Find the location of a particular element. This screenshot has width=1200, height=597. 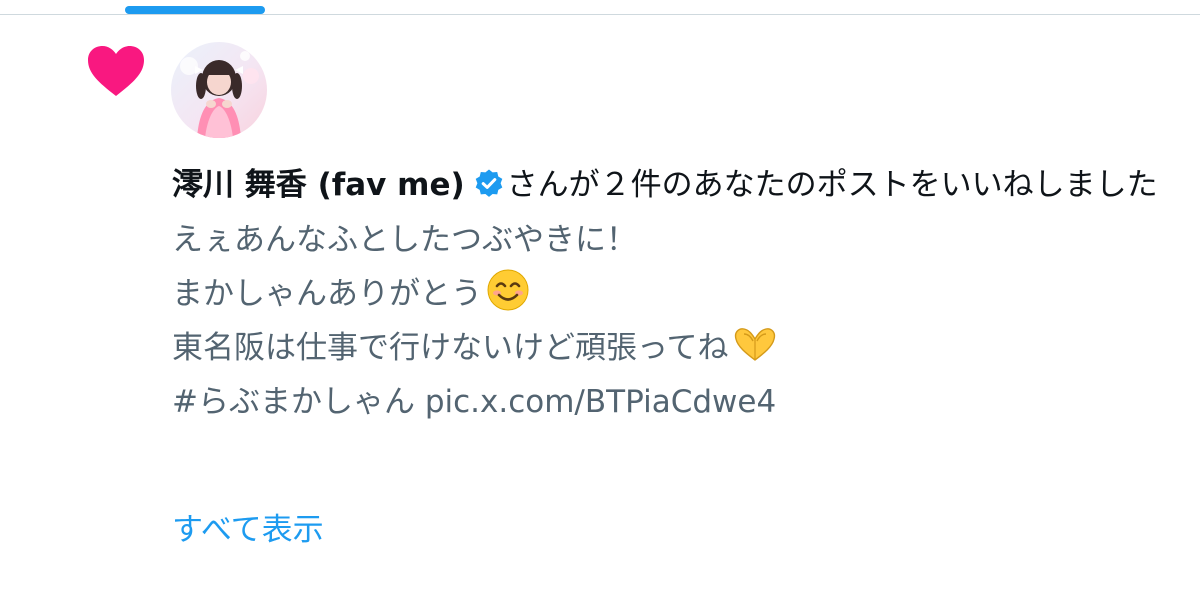

post-line: えぇあんなふとしたつぶやきに！ is located at coordinates (404, 240).